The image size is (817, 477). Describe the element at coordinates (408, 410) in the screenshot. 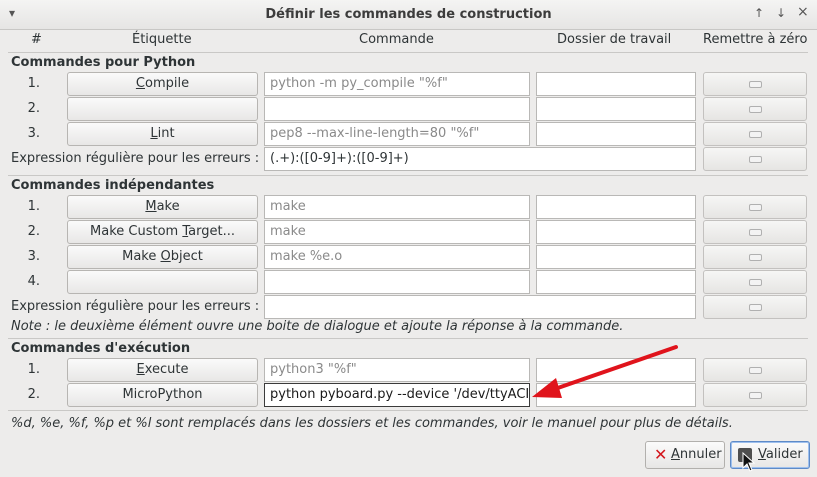

I see `separator` at that location.